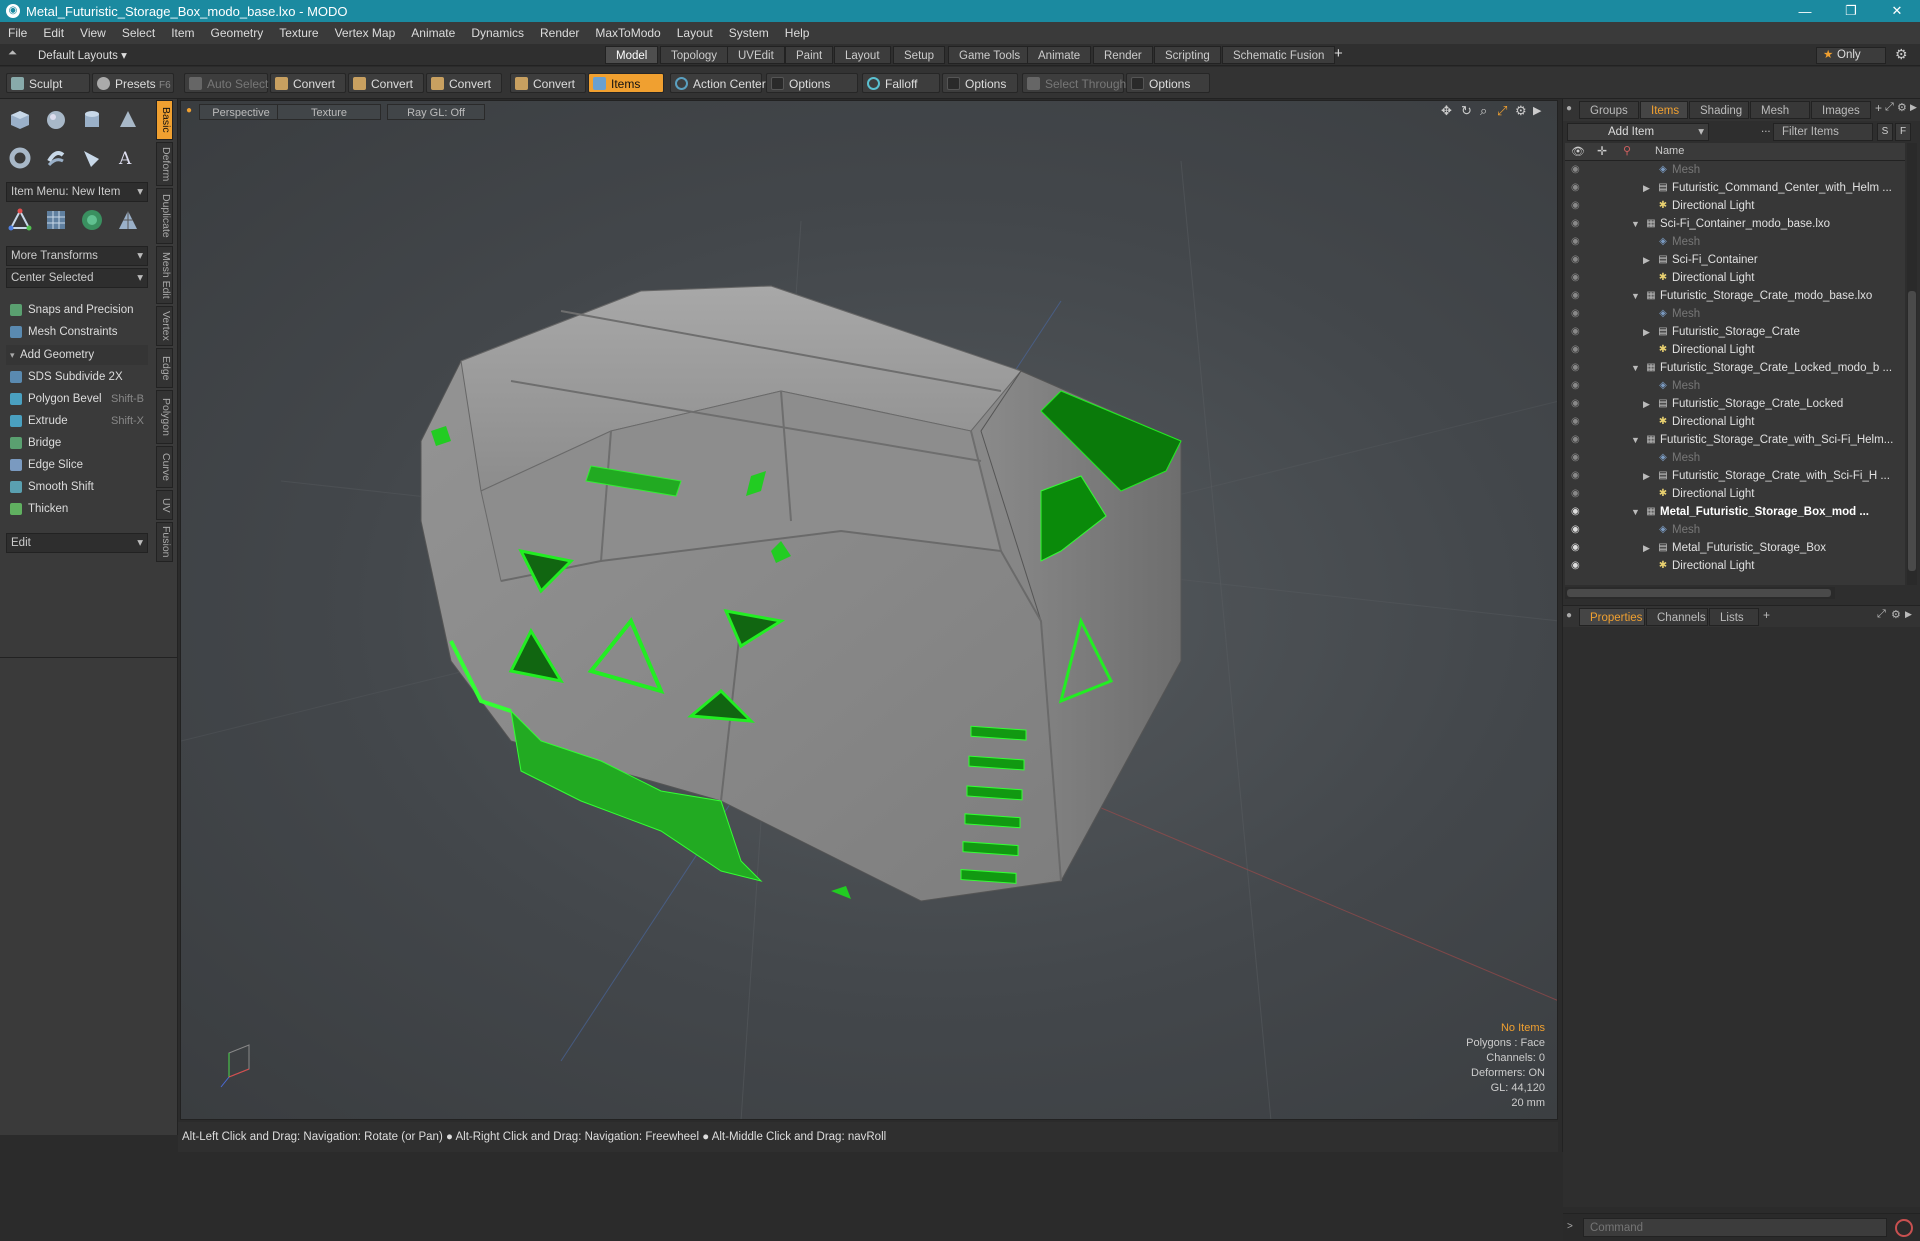 This screenshot has width=1920, height=1241. Describe the element at coordinates (82, 55) in the screenshot. I see `default-layouts-dropdown: Default Layouts ▾` at that location.